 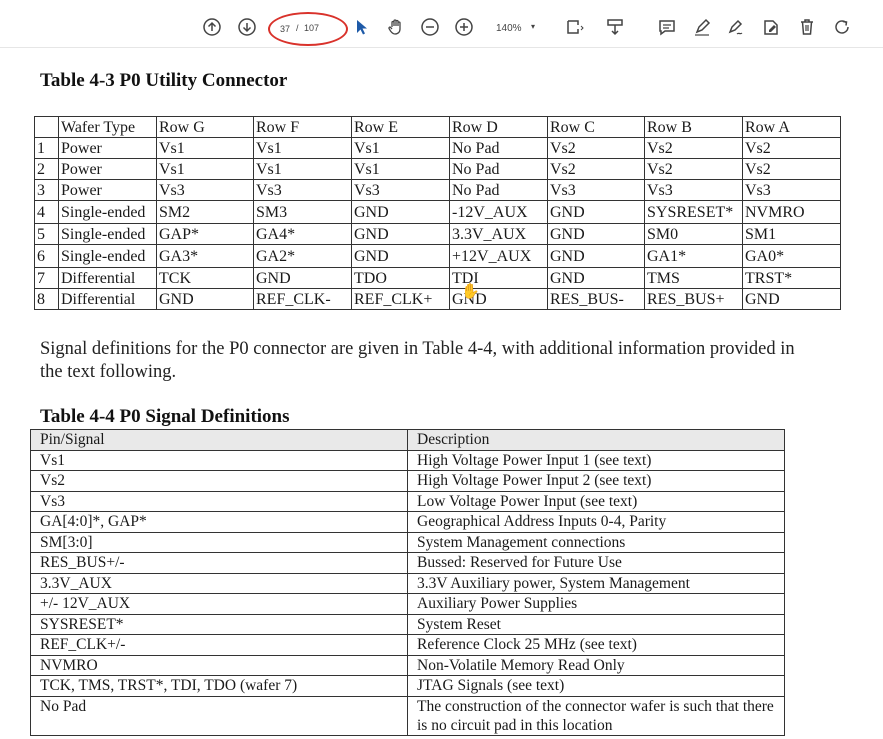 I want to click on table-cell: GA4*, so click(x=302, y=234).